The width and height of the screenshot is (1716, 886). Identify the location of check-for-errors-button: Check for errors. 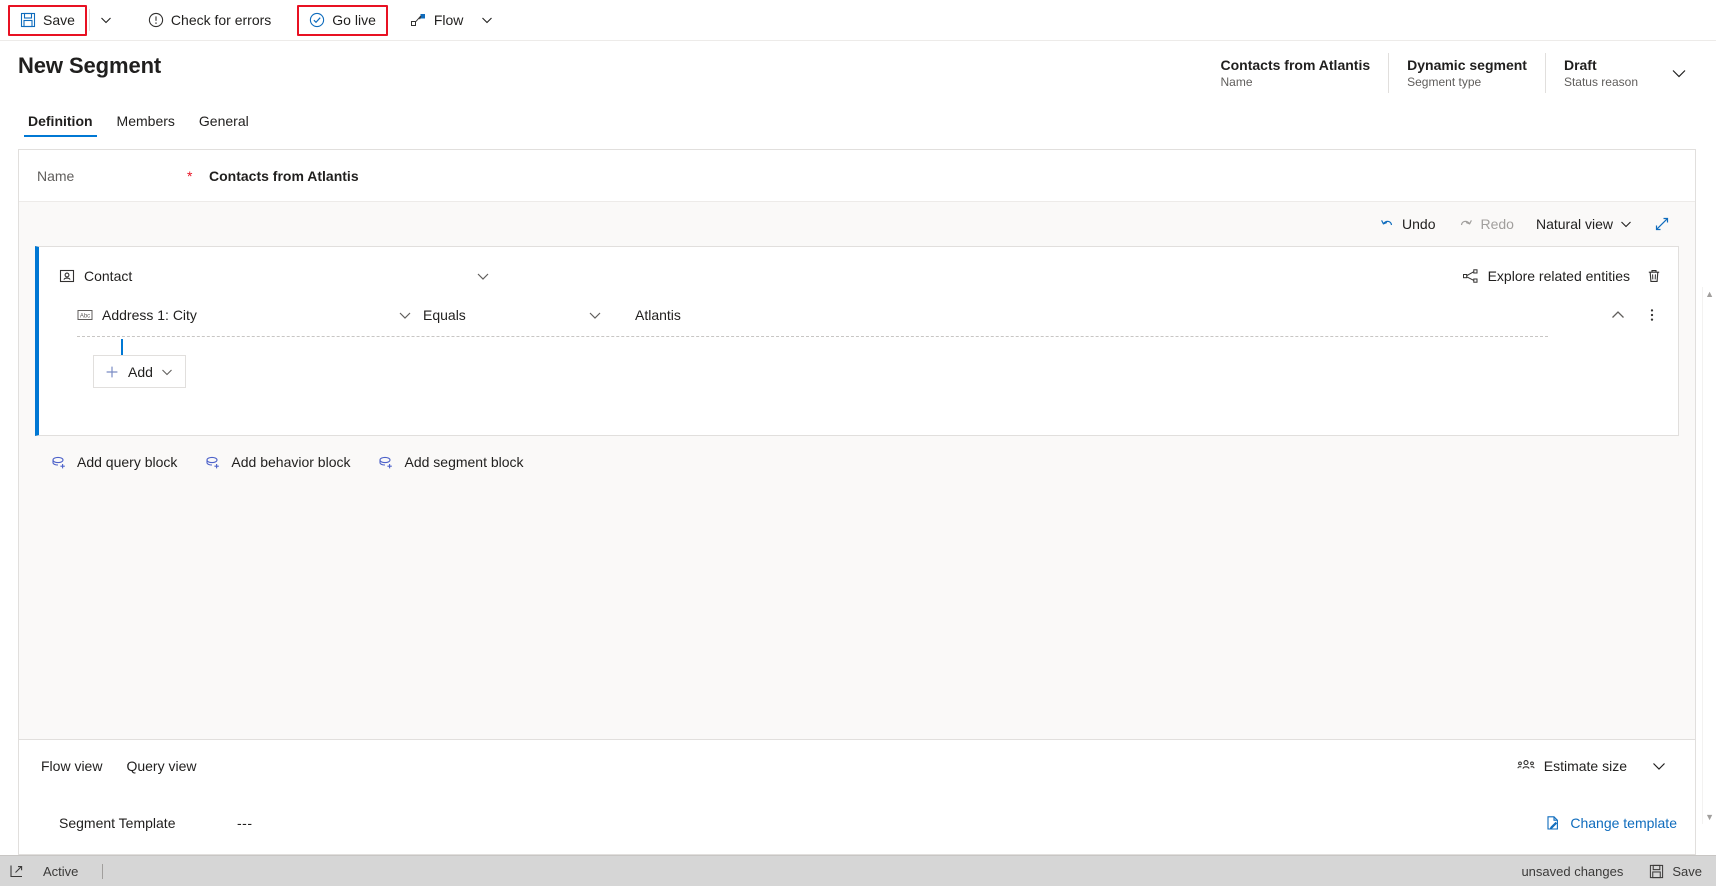
(209, 20).